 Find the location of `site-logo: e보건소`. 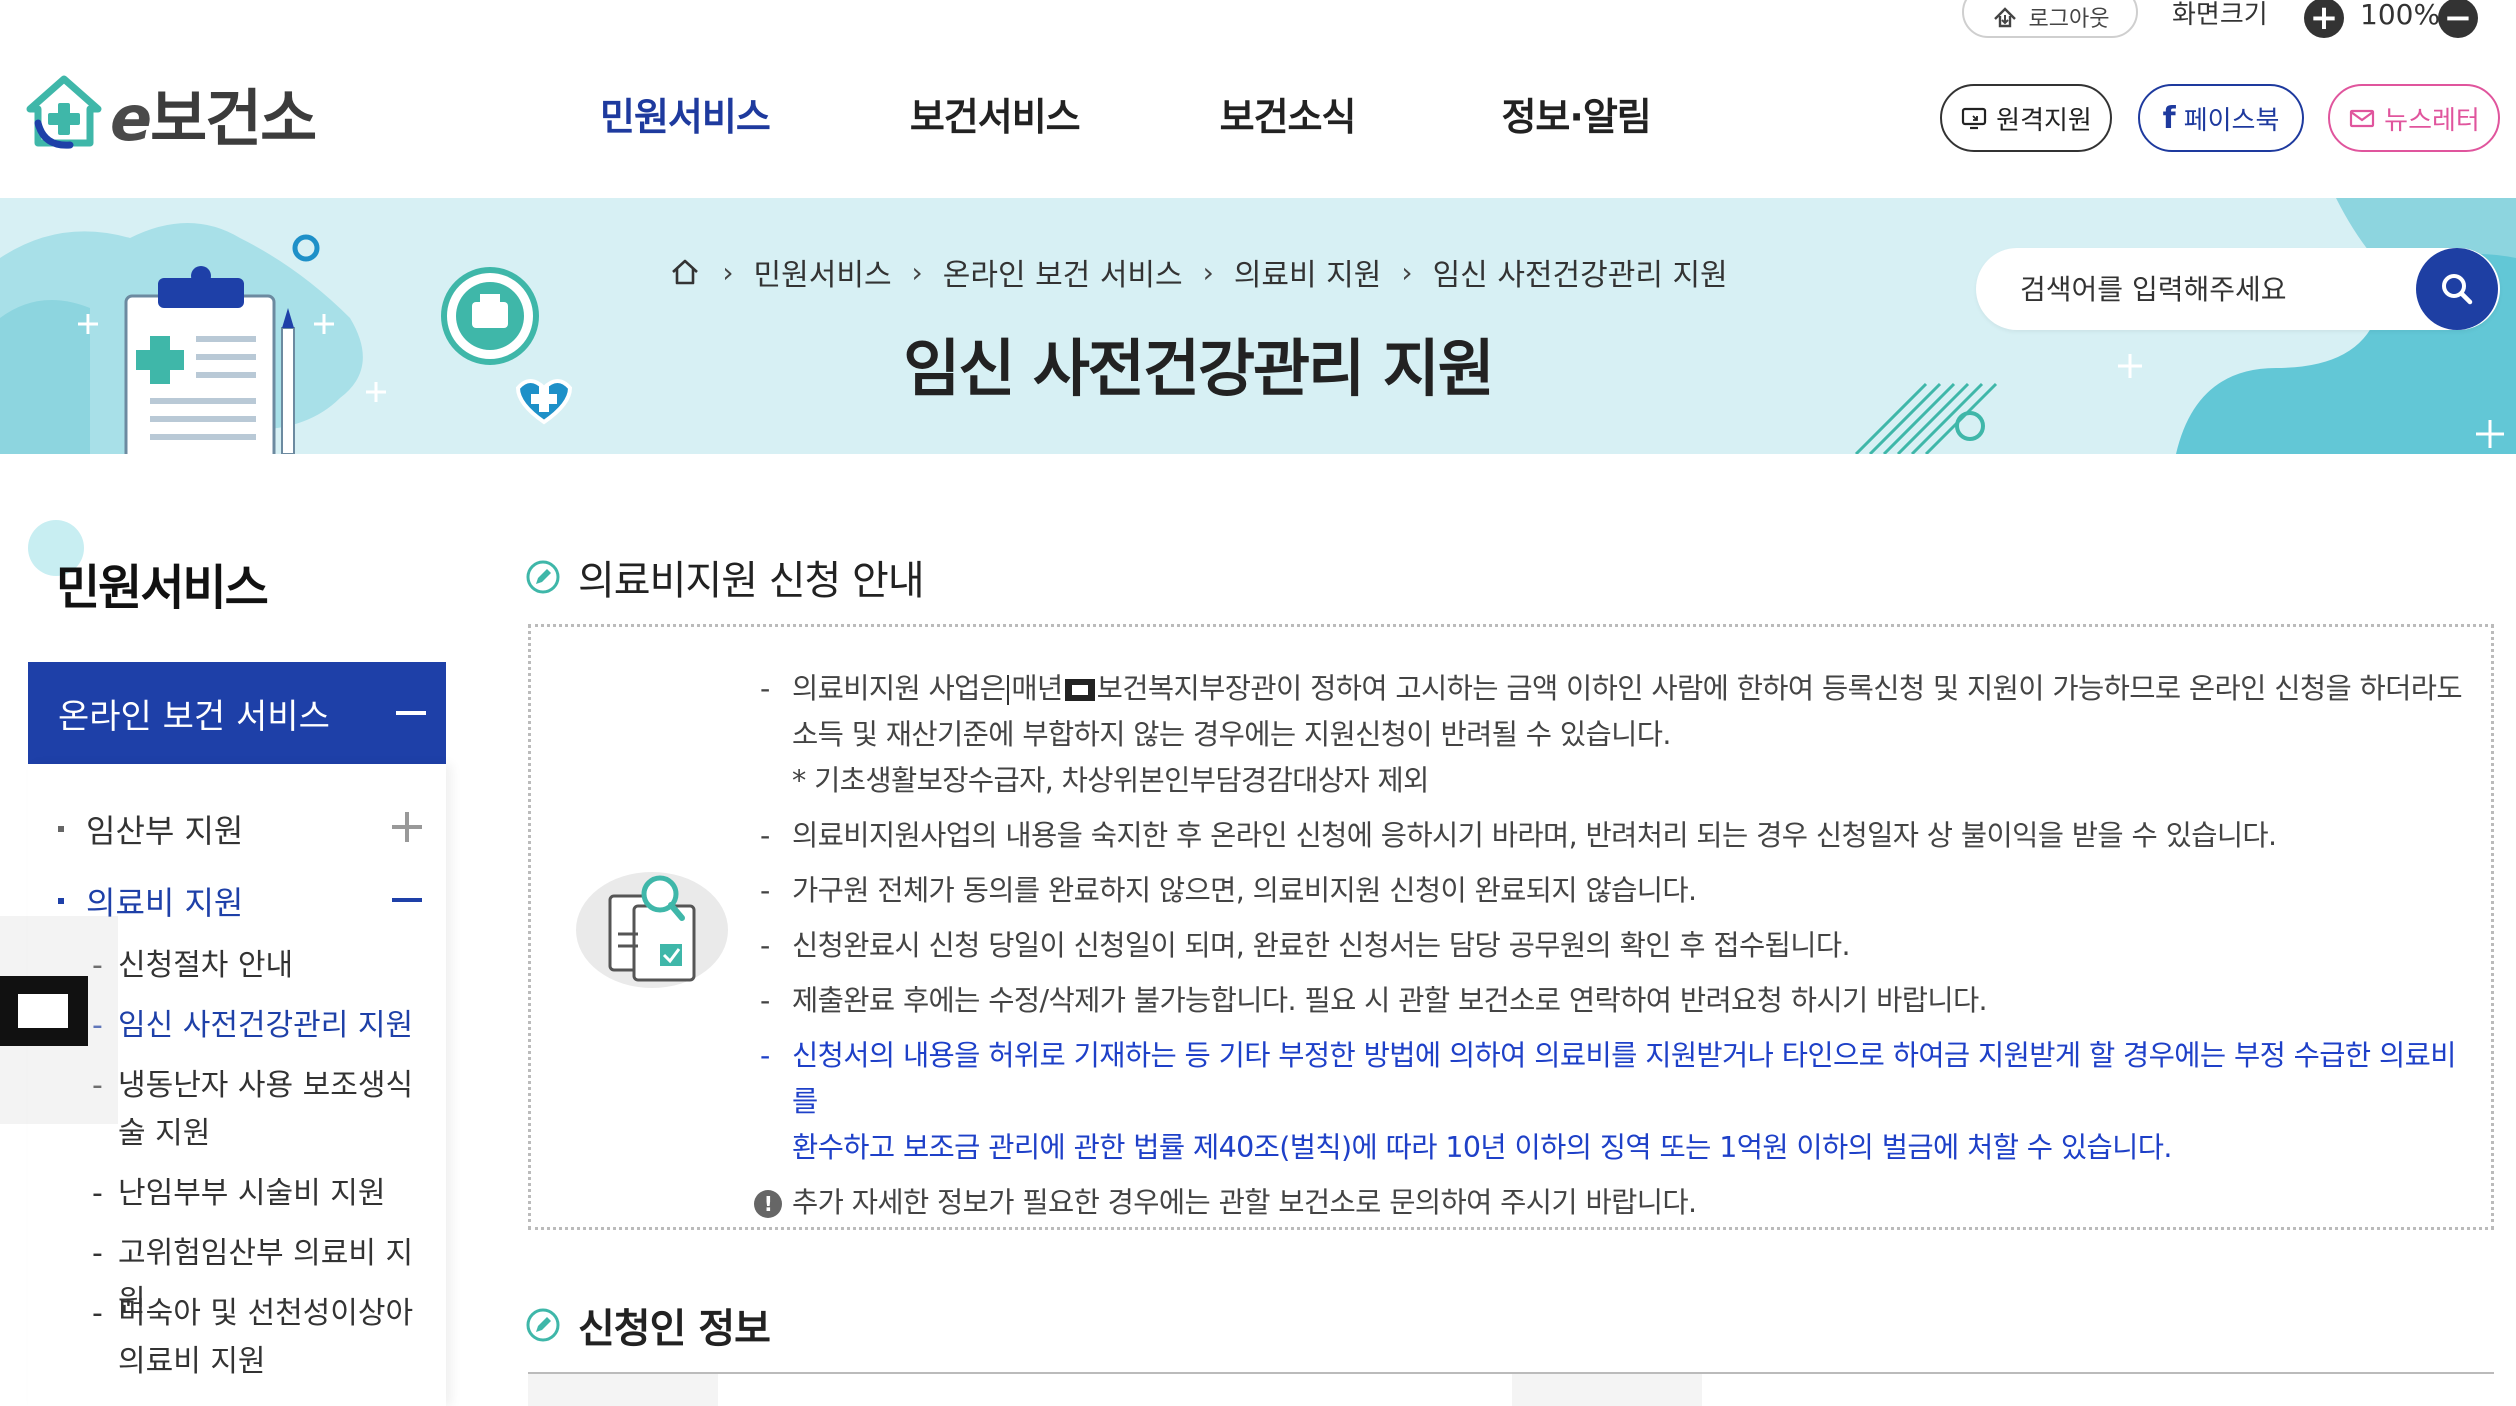

site-logo: e보건소 is located at coordinates (170, 113).